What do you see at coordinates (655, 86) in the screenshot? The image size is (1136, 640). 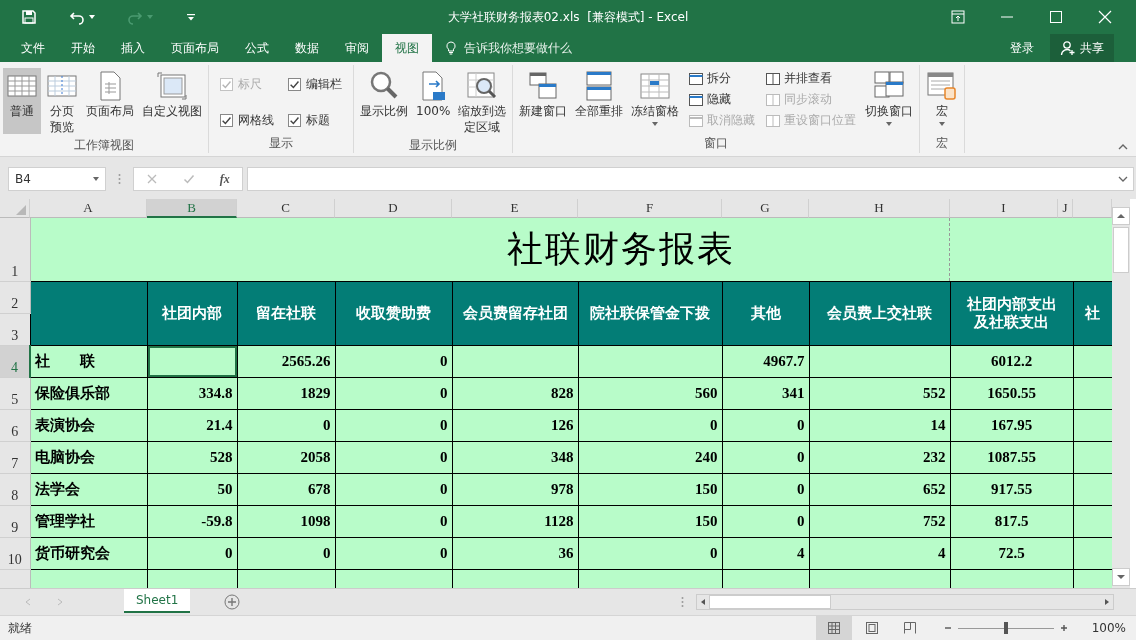 I see `freeze-panes-icon` at bounding box center [655, 86].